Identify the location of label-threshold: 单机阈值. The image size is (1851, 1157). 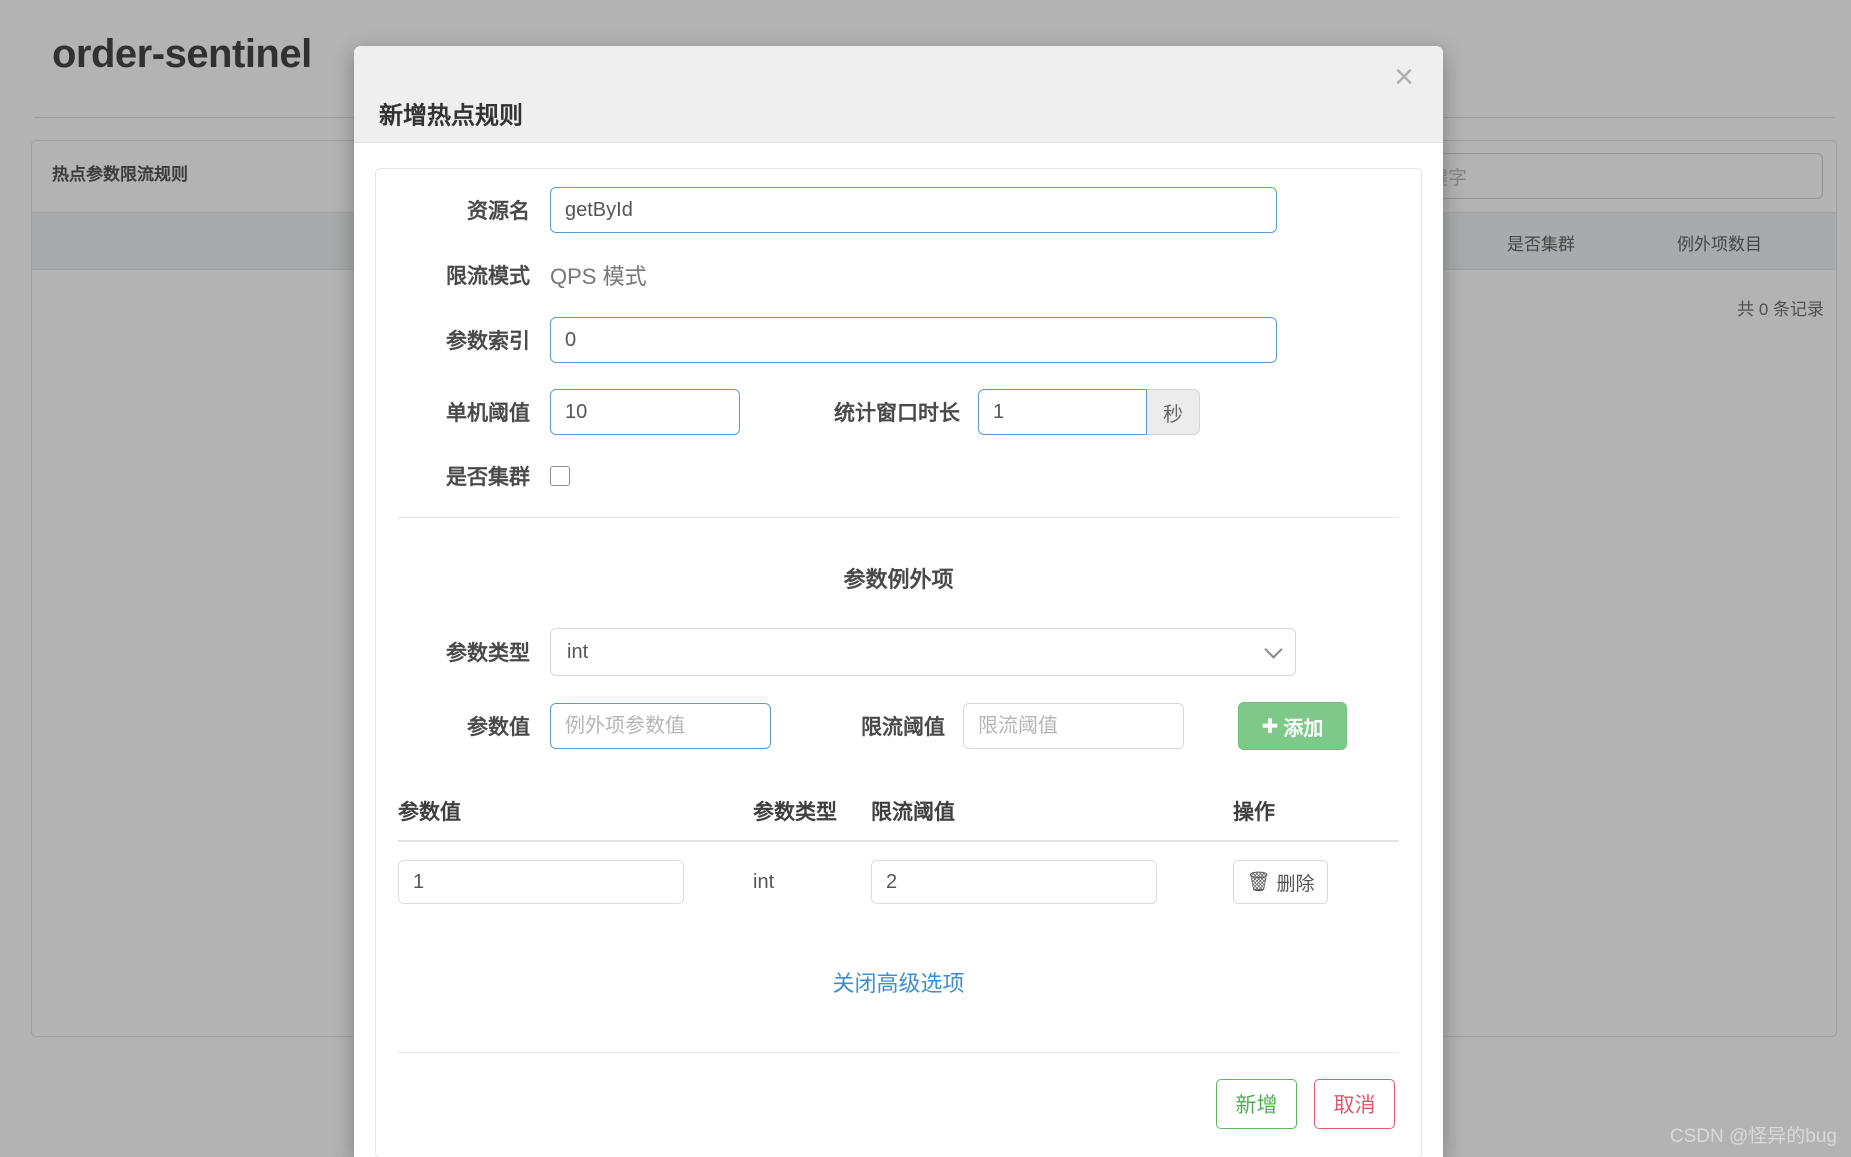
(488, 413).